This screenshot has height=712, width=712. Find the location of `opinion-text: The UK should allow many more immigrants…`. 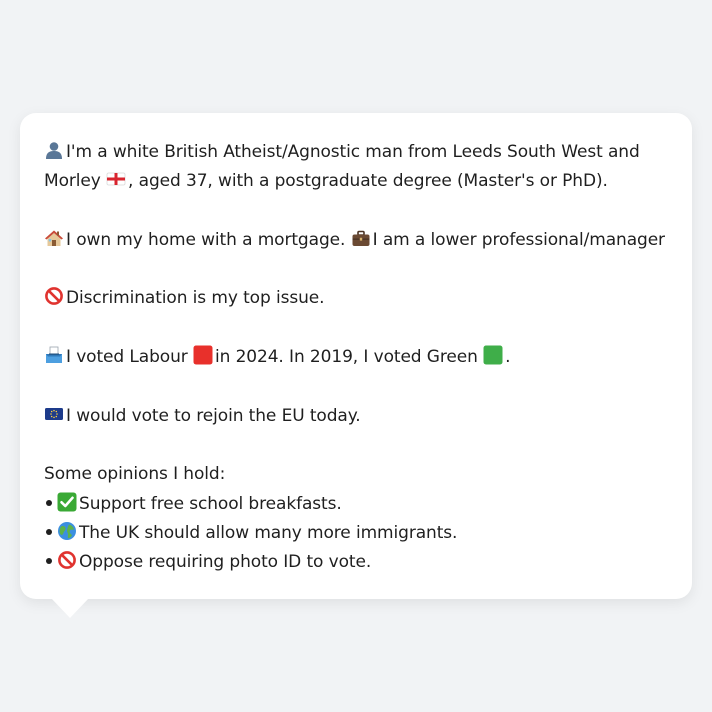

opinion-text: The UK should allow many more immigrants… is located at coordinates (268, 532).